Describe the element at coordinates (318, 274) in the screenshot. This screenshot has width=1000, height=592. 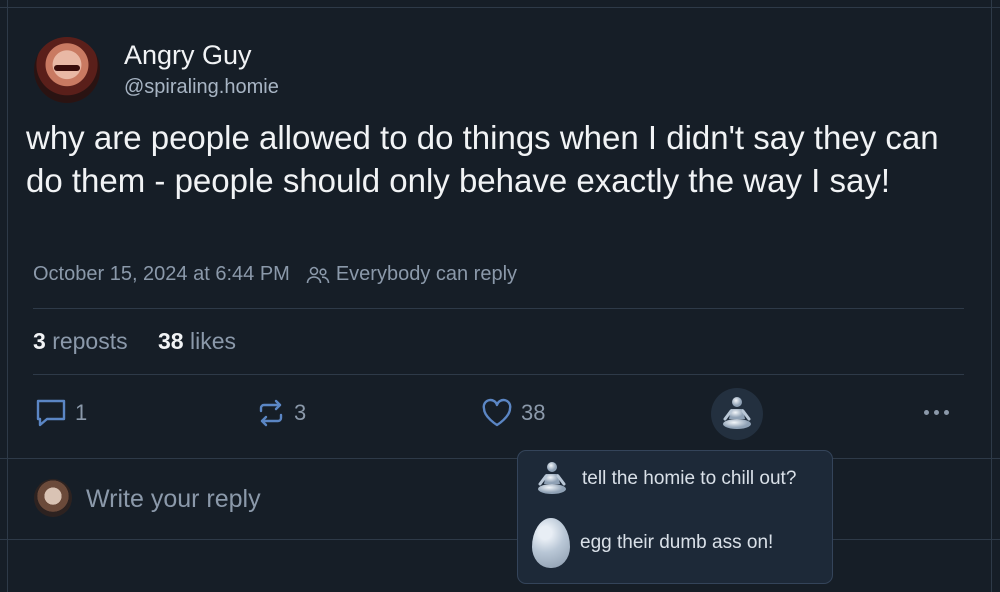
I see `people-icon` at that location.